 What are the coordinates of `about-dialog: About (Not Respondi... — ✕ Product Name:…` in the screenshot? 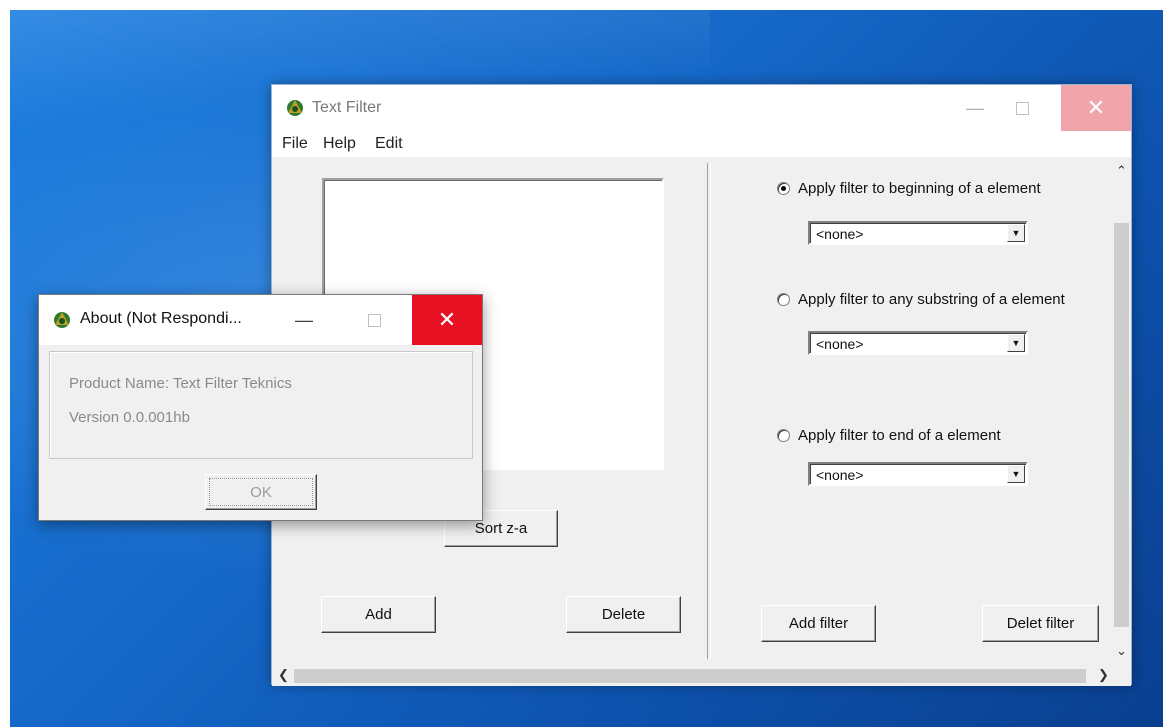 It's located at (260, 407).